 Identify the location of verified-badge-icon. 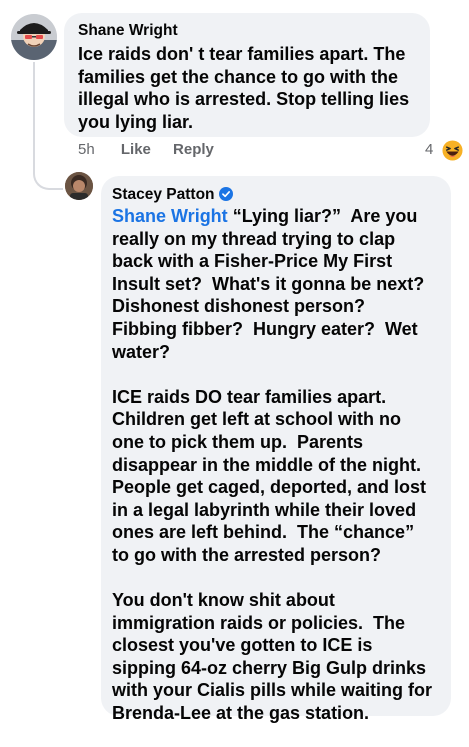
(225, 194).